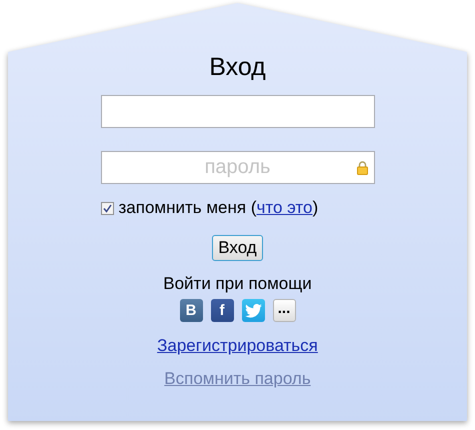  What do you see at coordinates (253, 208) in the screenshot?
I see `paren: (` at bounding box center [253, 208].